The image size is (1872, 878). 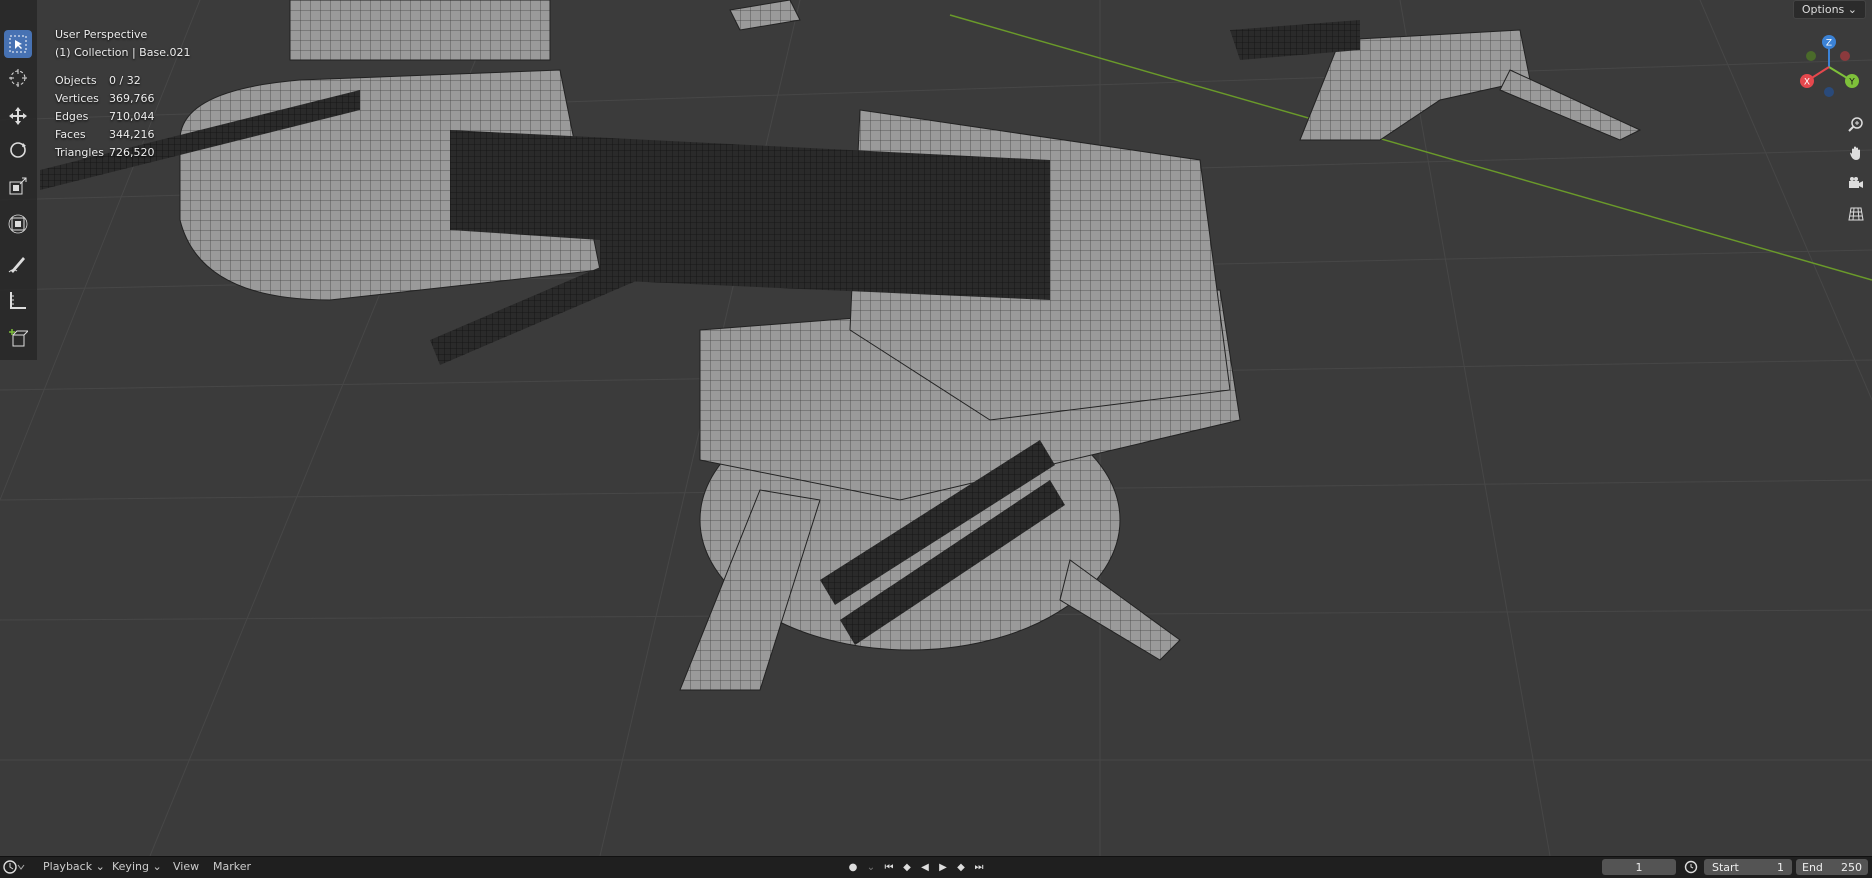 What do you see at coordinates (1691, 868) in the screenshot?
I see `clock-icon` at bounding box center [1691, 868].